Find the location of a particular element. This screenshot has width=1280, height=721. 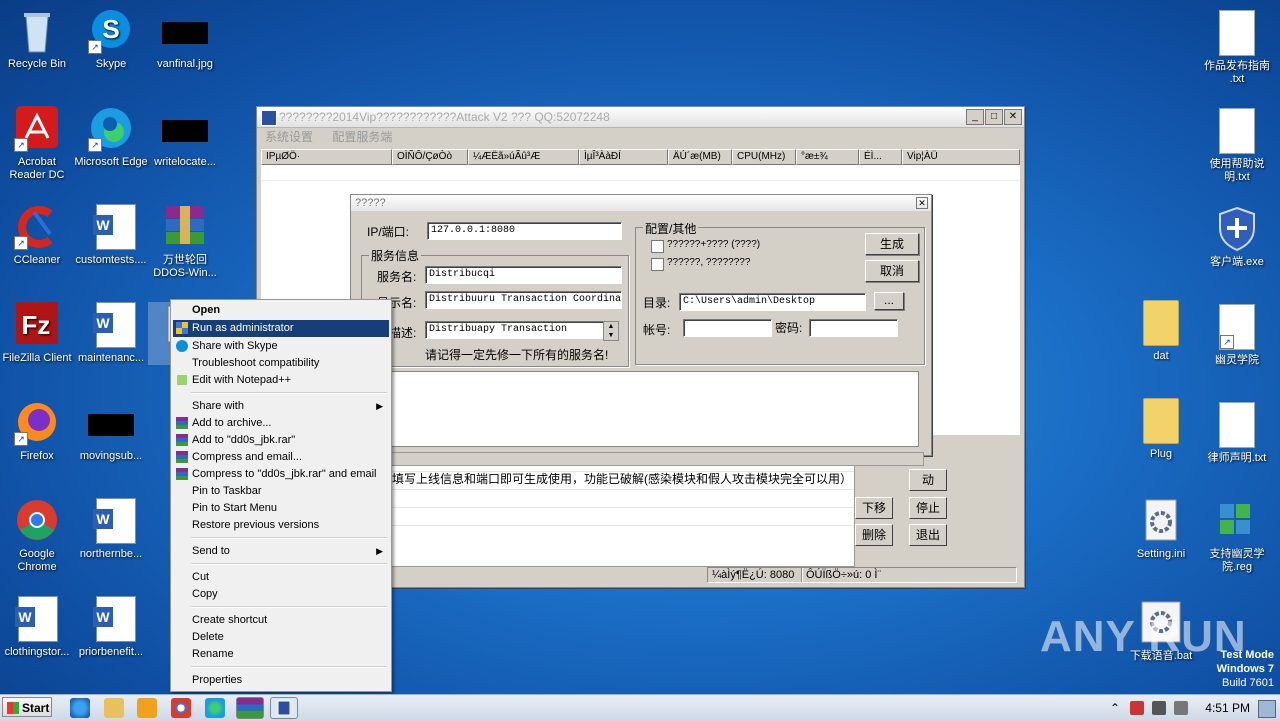

acrobat-desktop-icon: ↗ Acrobat Reader DC is located at coordinates (37, 144).